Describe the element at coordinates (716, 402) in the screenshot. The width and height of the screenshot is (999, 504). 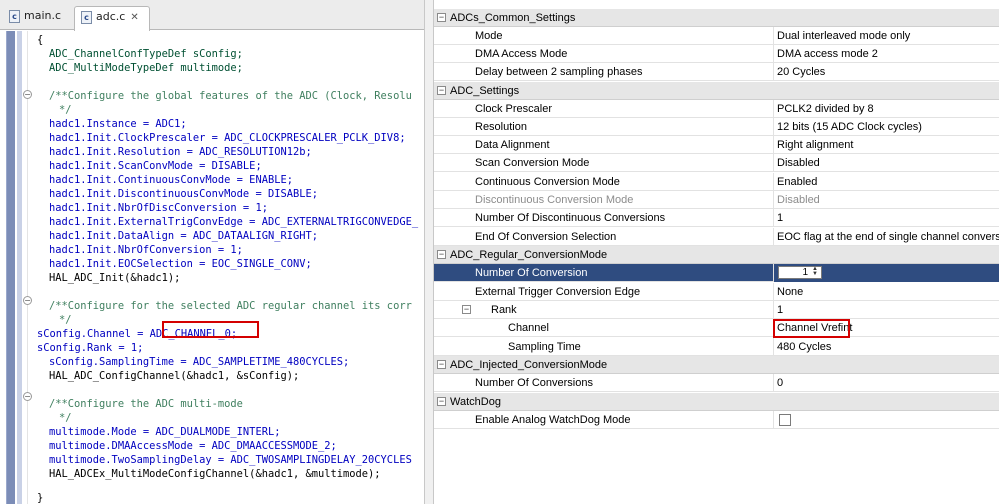
I see `group-watchdog: − WatchDog` at that location.